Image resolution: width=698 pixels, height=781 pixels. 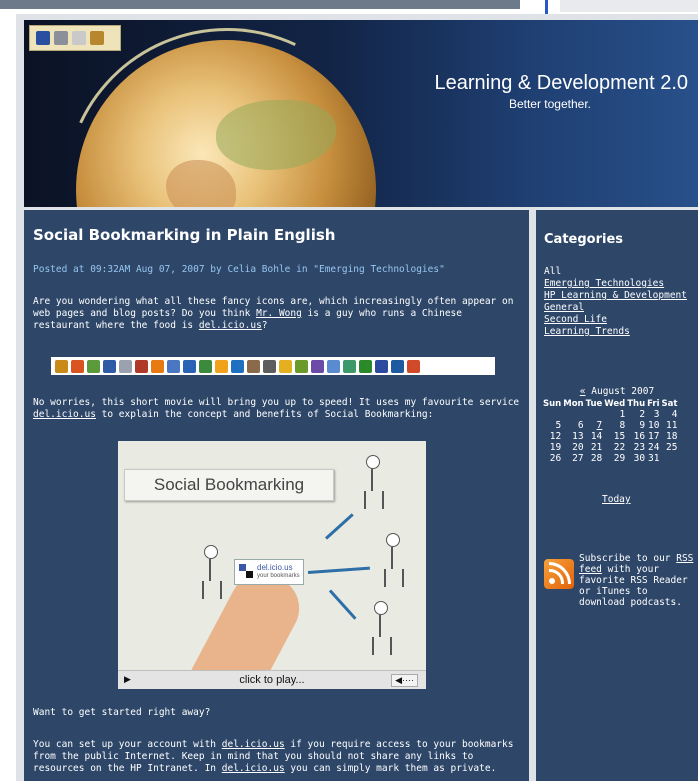 I want to click on calendar-weekday: Thu, so click(x=636, y=403).